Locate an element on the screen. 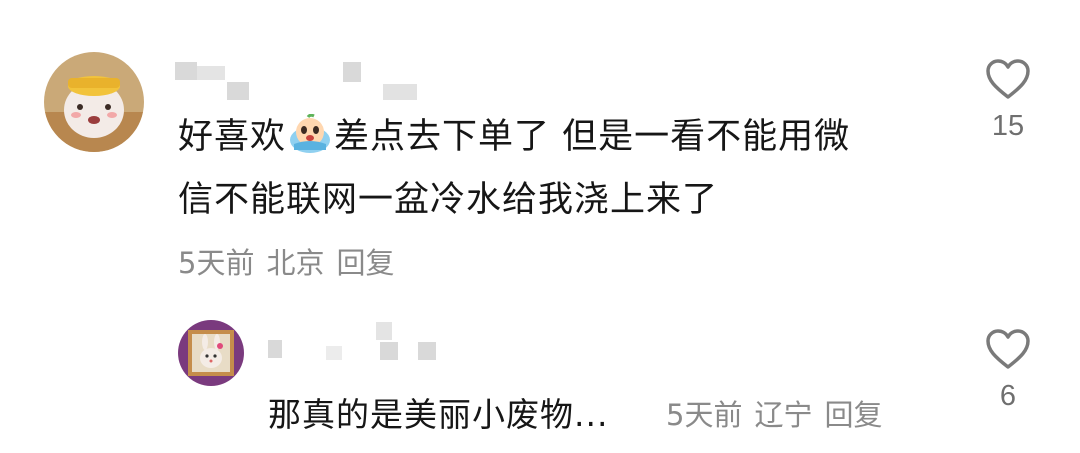 The image size is (1080, 453). comment-line-2: 信不能联网一盆冷水给我浇上来了 is located at coordinates (448, 200).